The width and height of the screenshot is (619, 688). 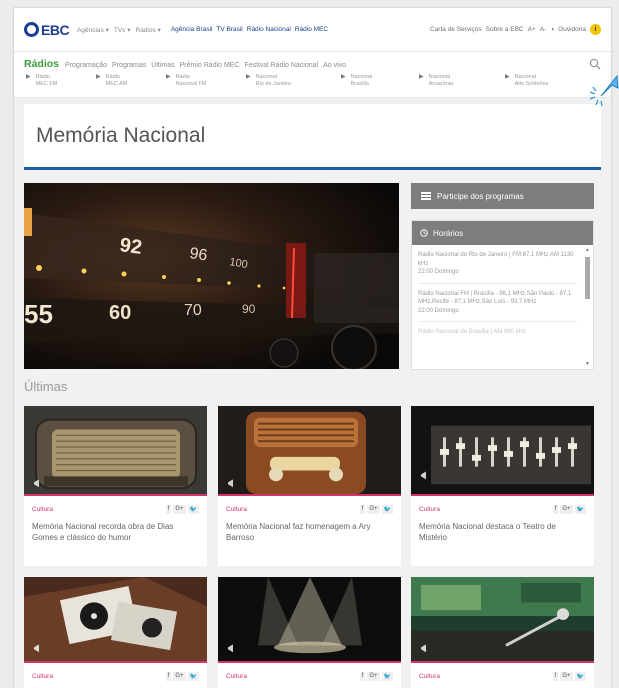 What do you see at coordinates (192, 29) in the screenshot?
I see `agencia-brasil-link: Agência Brasil` at bounding box center [192, 29].